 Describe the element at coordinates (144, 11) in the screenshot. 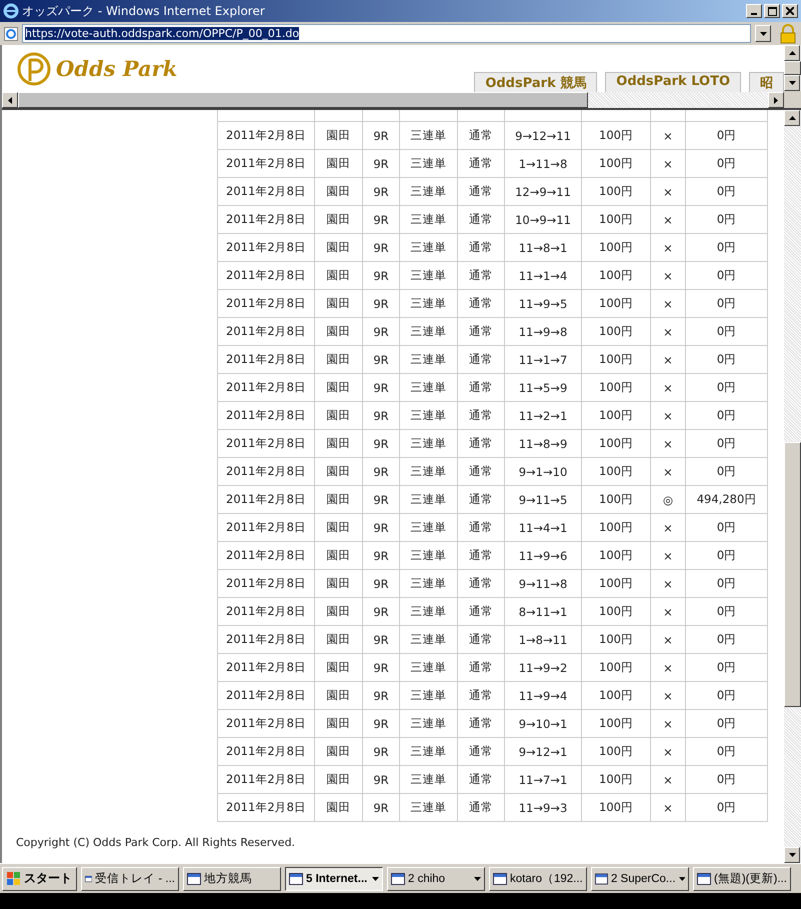

I see `window-title: オッズパーク - Windows Internet Explorer` at that location.